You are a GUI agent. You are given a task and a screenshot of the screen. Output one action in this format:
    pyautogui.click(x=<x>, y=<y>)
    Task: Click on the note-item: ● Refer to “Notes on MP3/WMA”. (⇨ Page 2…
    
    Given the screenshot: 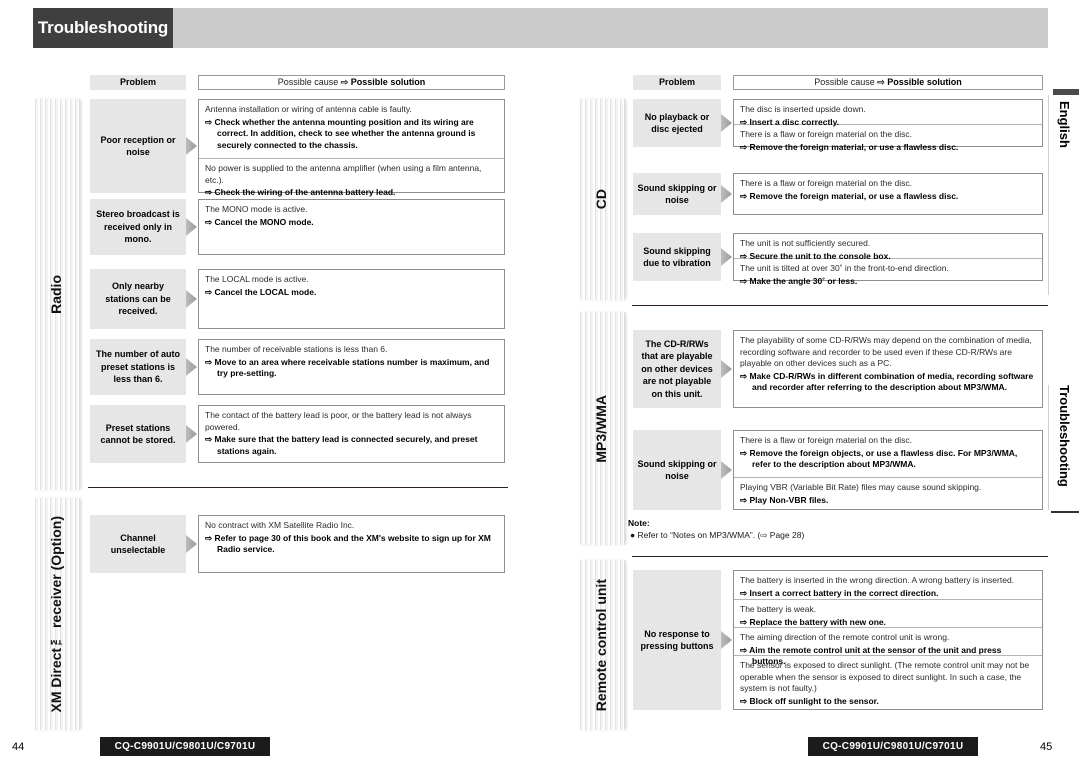 What is the action you would take?
    pyautogui.click(x=717, y=535)
    